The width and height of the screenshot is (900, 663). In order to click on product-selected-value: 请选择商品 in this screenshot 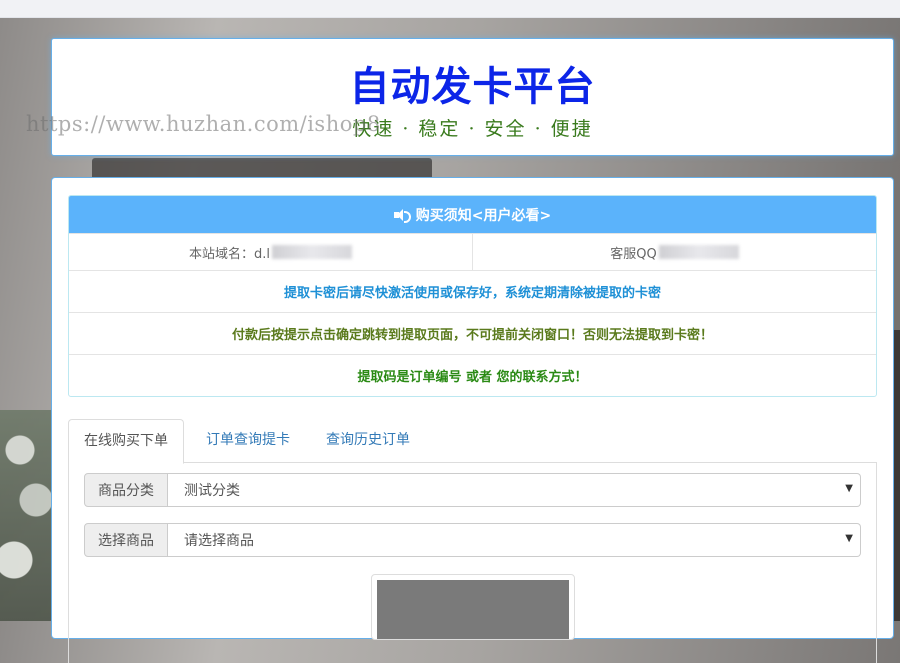, I will do `click(219, 541)`.